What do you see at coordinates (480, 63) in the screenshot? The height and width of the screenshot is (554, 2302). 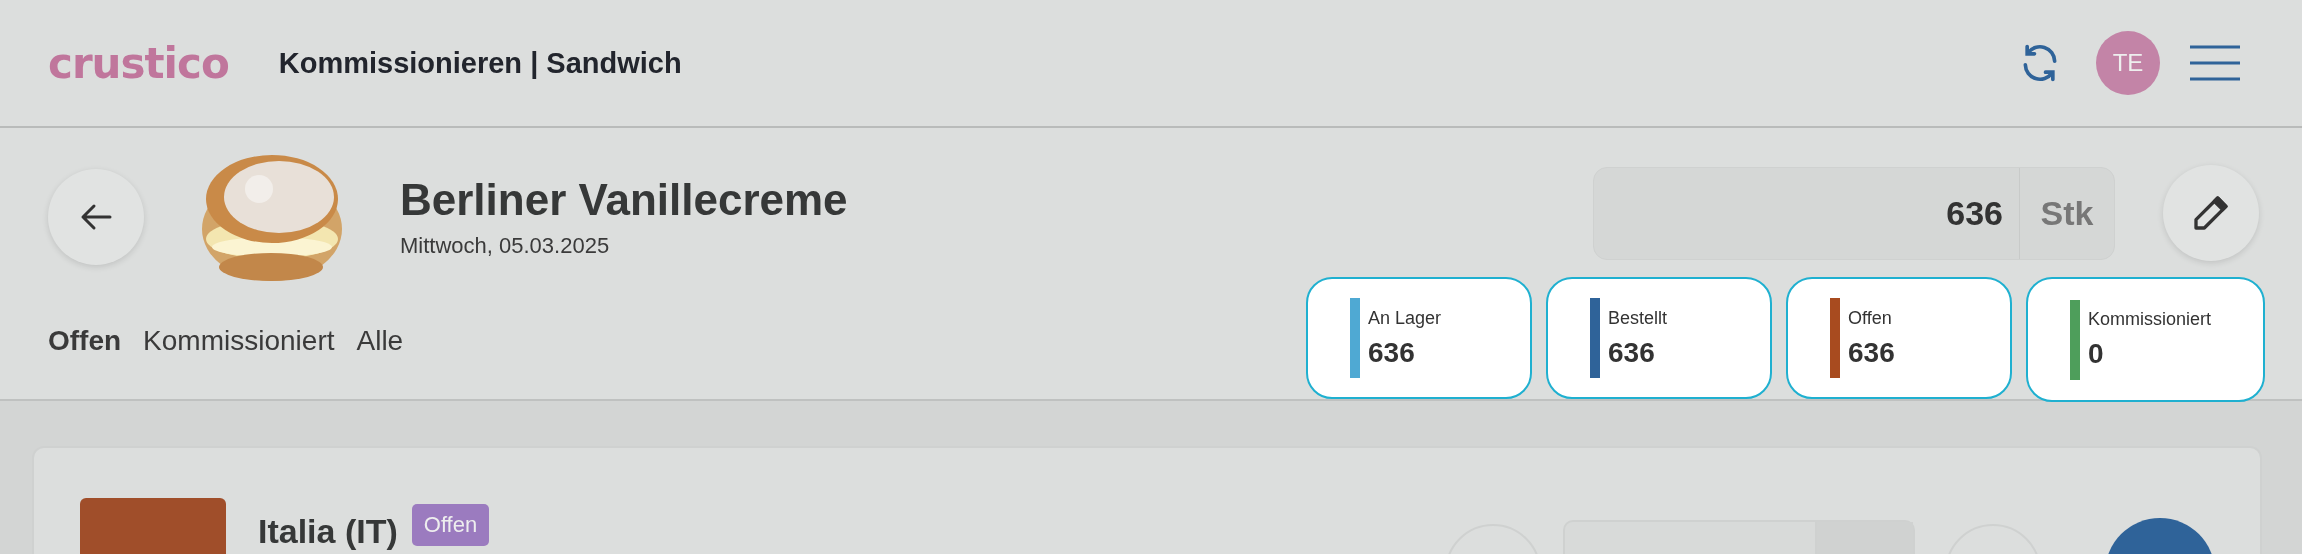 I see `page-title: Kommissionieren | Sandwich` at bounding box center [480, 63].